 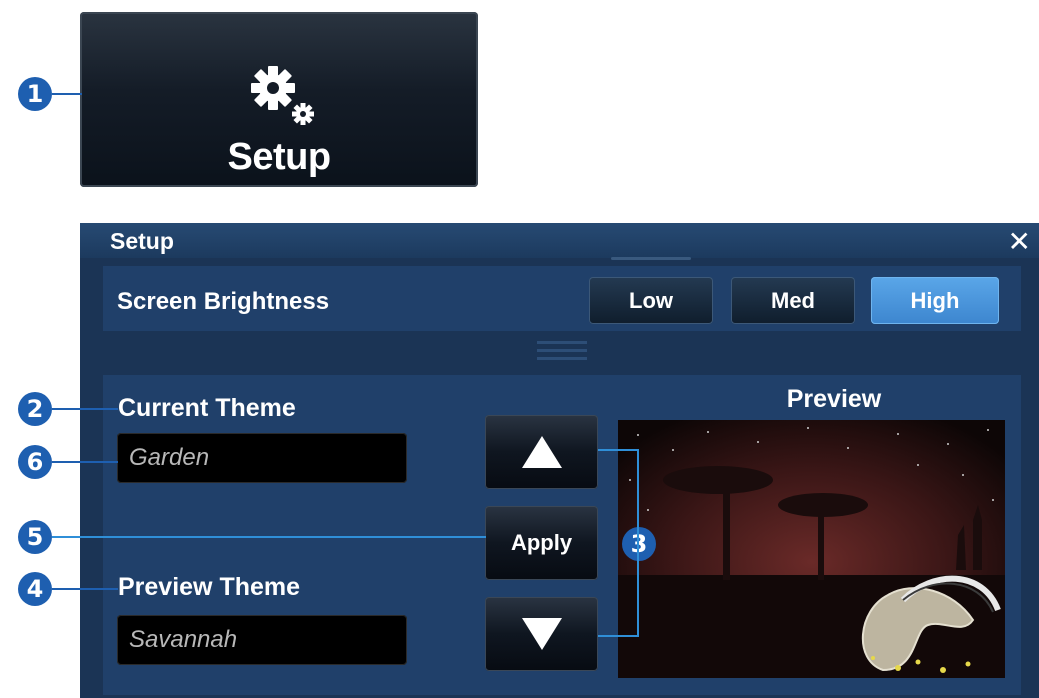 I want to click on callout-1-line, so click(x=67, y=94).